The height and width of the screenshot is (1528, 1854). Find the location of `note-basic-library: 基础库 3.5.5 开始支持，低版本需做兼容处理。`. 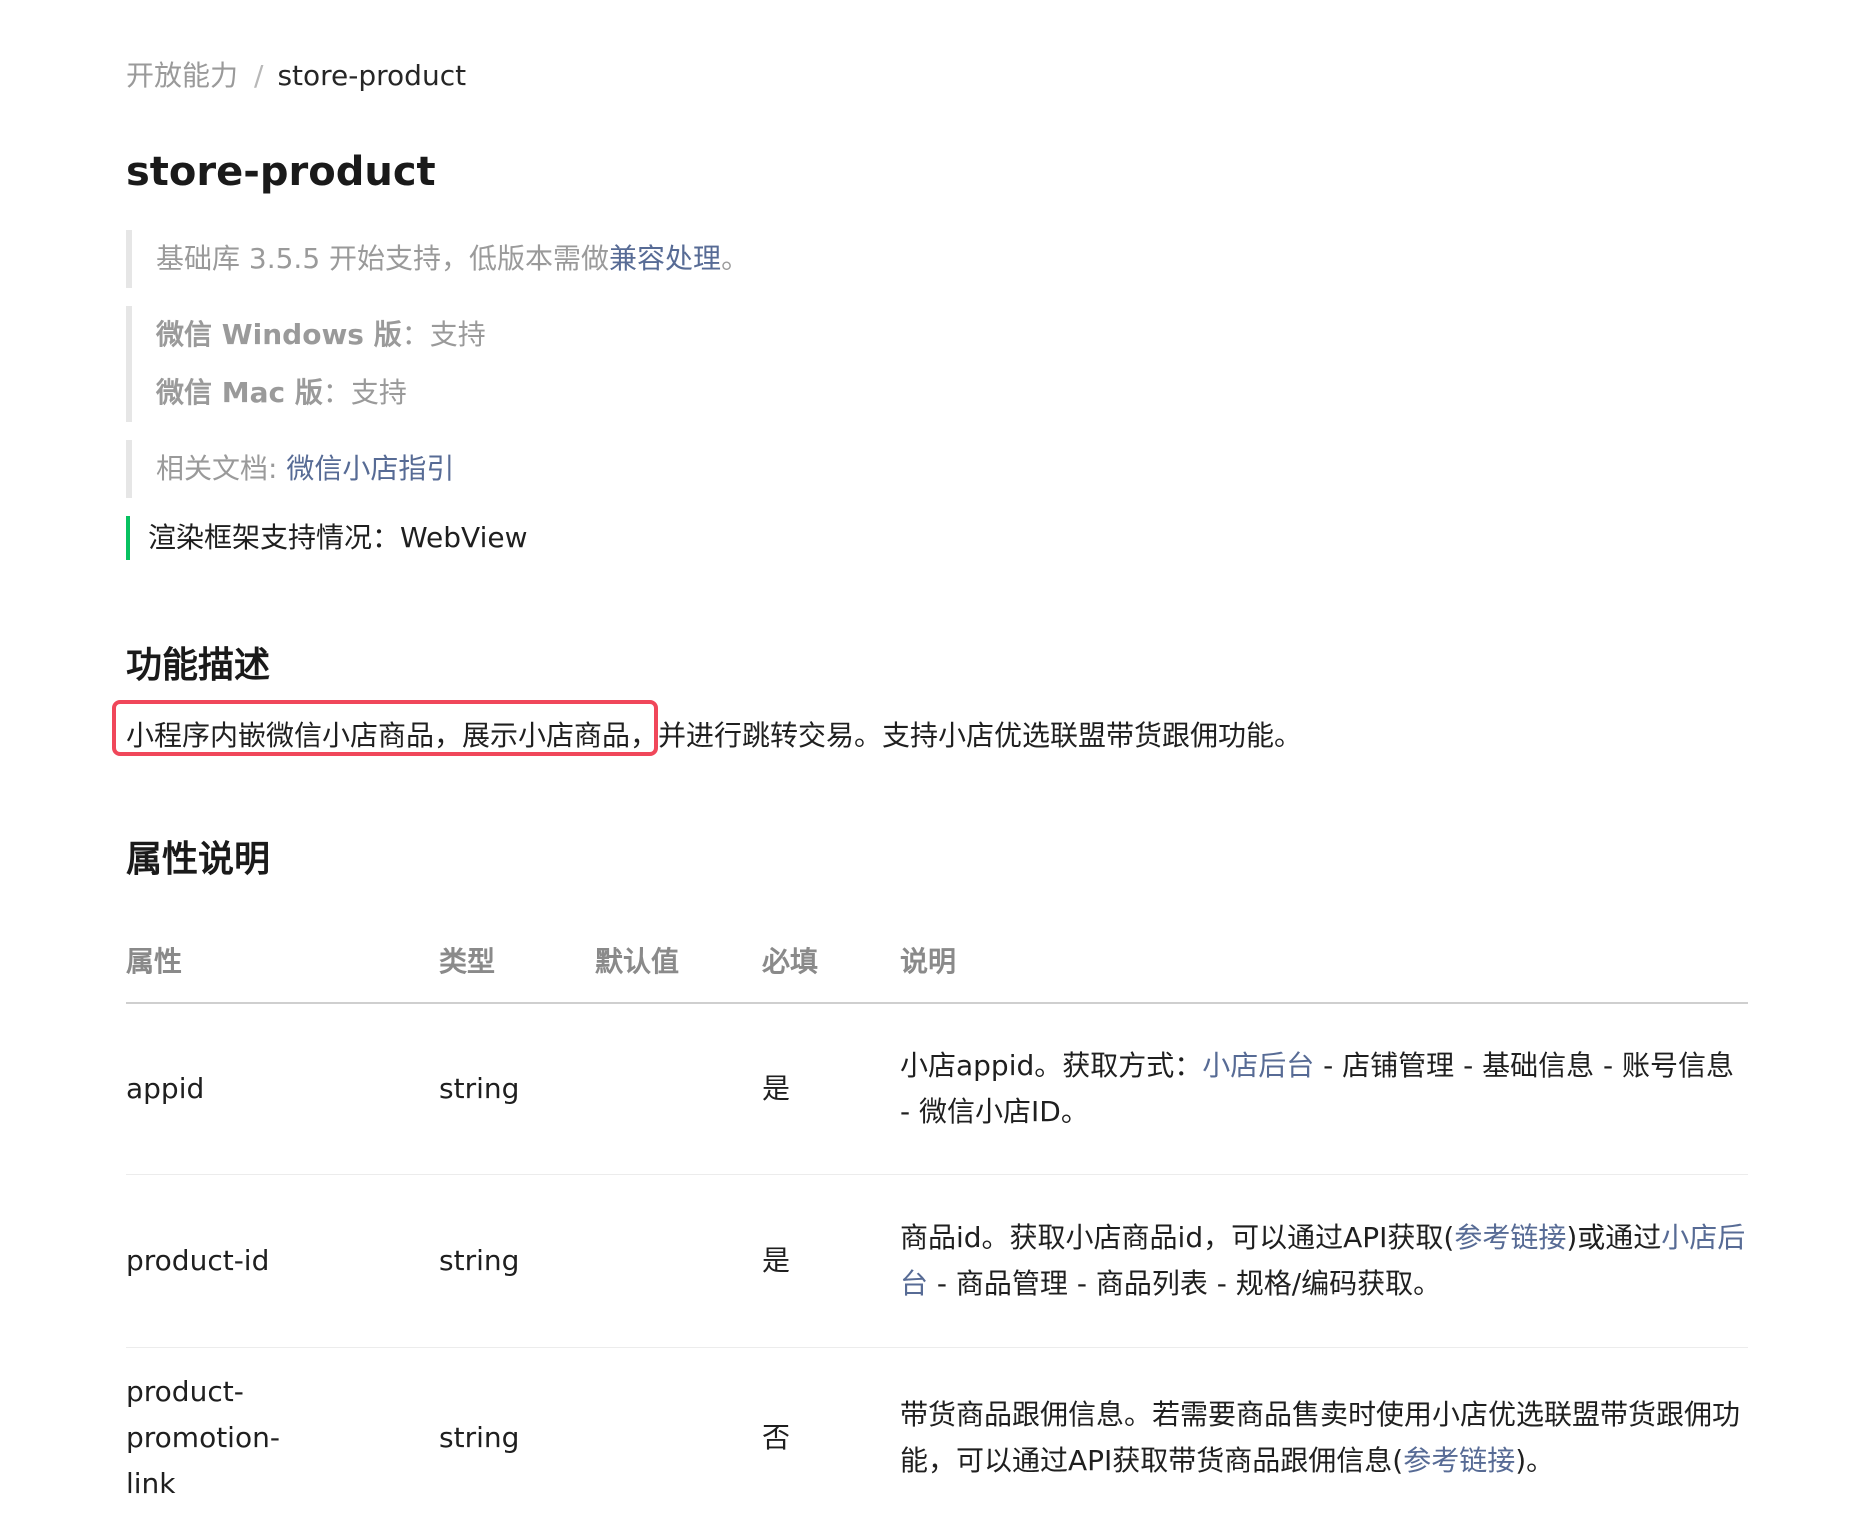

note-basic-library: 基础库 3.5.5 开始支持，低版本需做兼容处理。 is located at coordinates (437, 259).